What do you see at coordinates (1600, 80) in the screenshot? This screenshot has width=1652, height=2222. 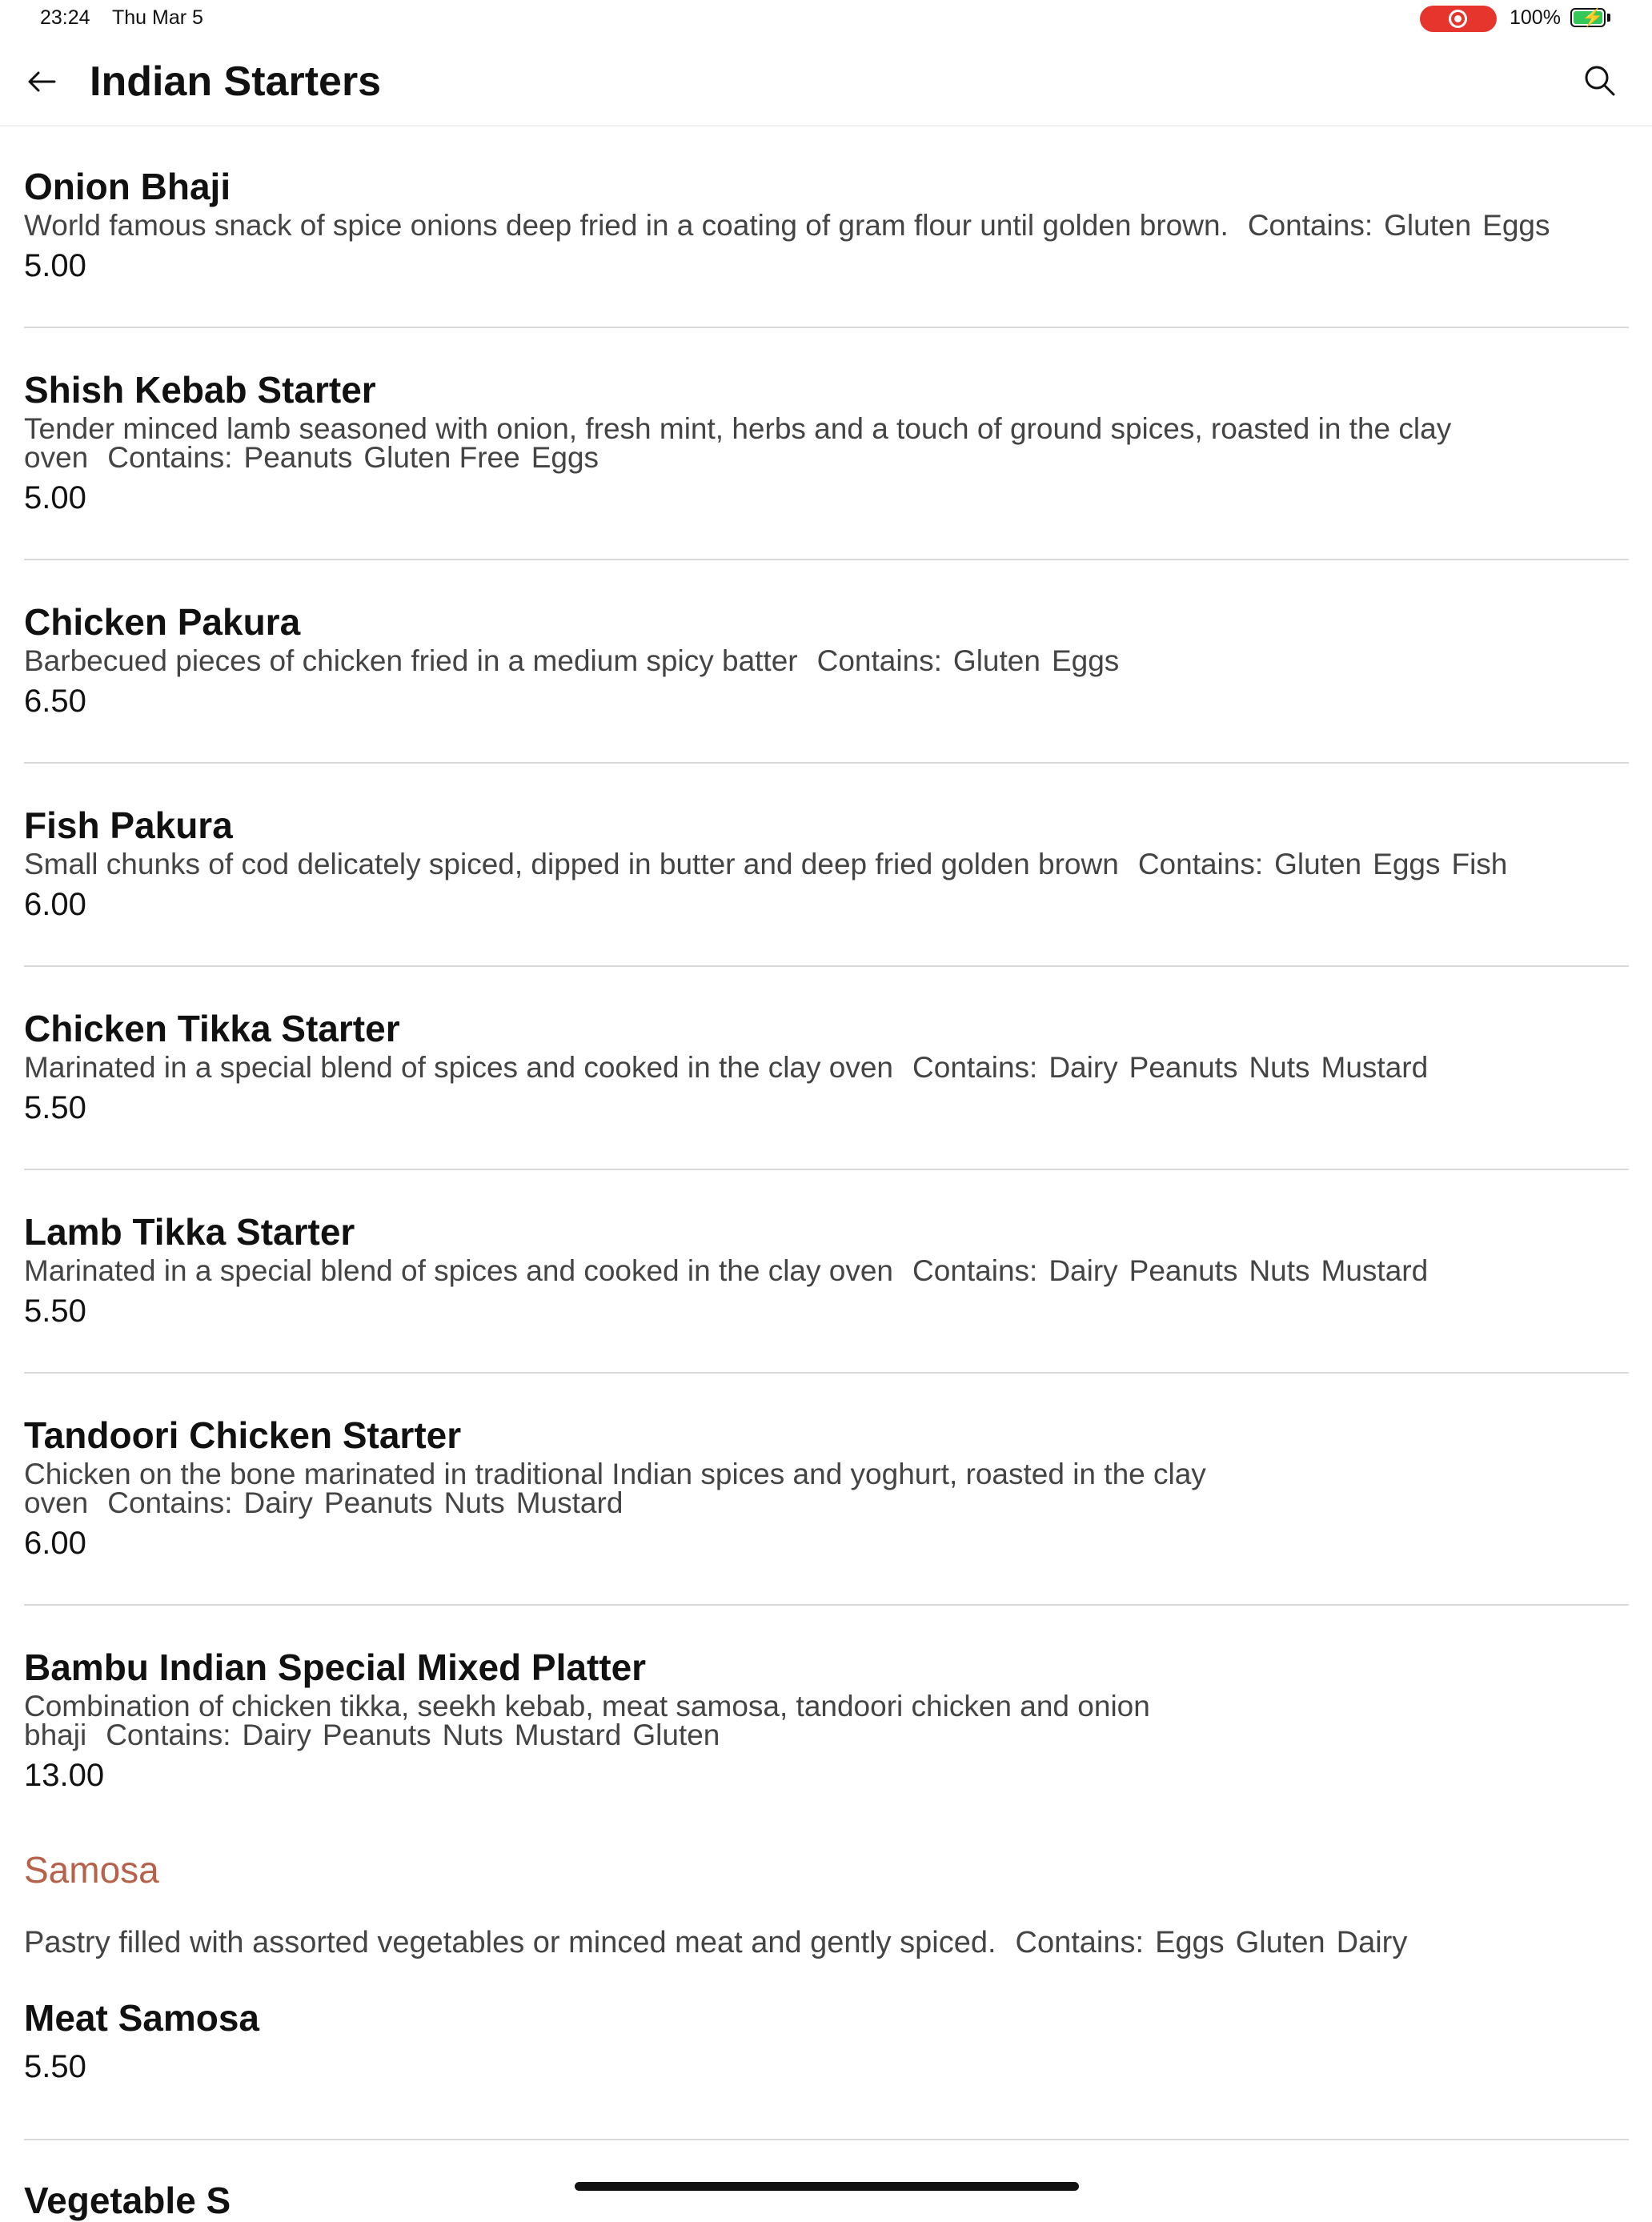 I see `search-icon` at bounding box center [1600, 80].